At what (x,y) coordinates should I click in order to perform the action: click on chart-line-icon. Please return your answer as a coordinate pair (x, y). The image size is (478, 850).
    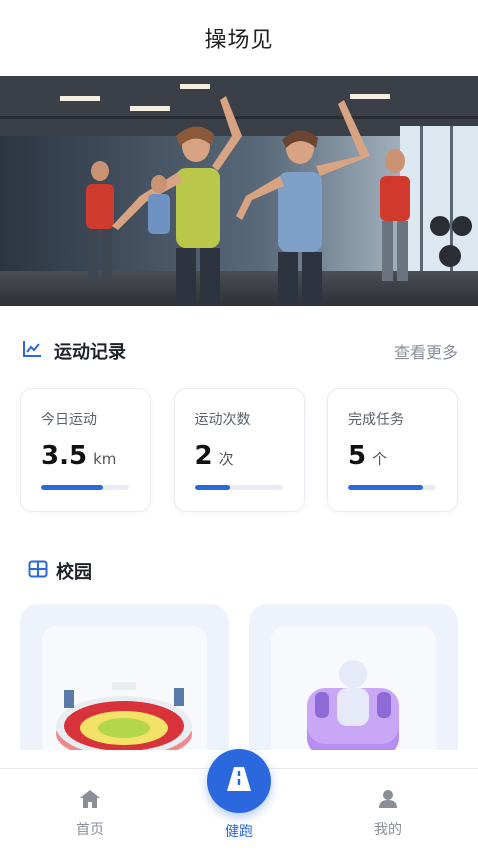
    Looking at the image, I should click on (32, 351).